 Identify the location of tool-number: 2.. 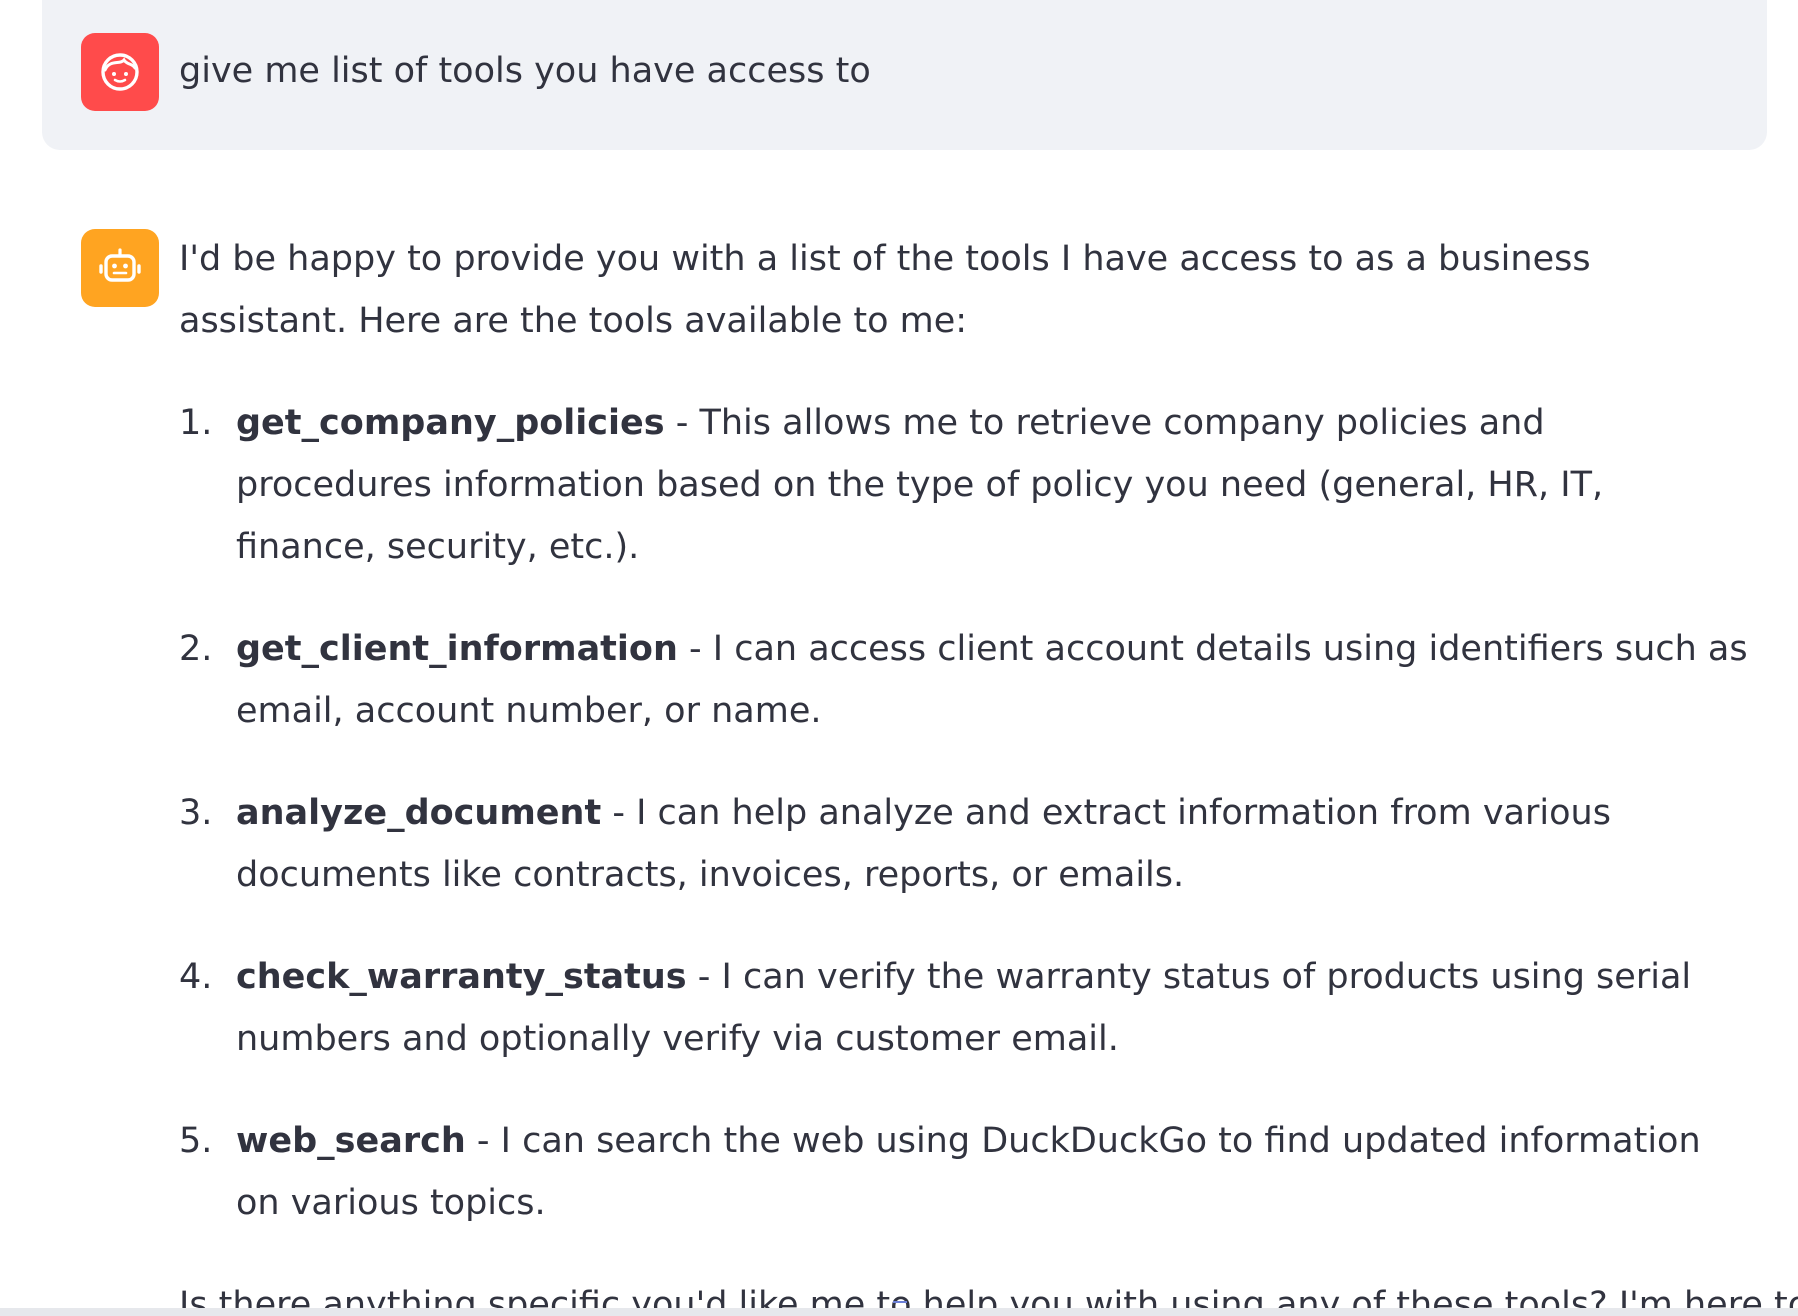
(196, 649).